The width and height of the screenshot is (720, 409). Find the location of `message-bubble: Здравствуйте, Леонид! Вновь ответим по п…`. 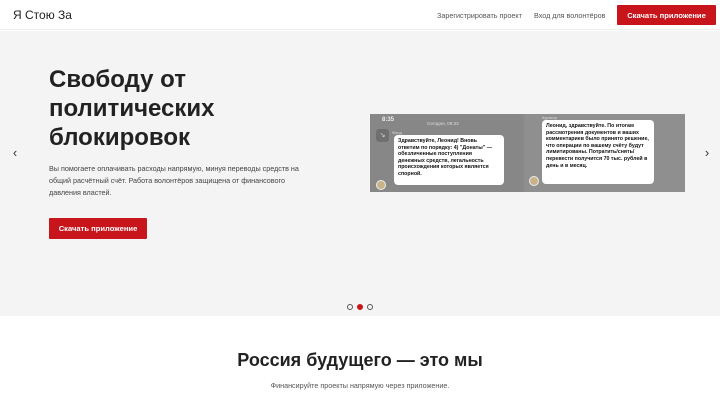

message-bubble: Здравствуйте, Леонид! Вновь ответим по п… is located at coordinates (449, 160).